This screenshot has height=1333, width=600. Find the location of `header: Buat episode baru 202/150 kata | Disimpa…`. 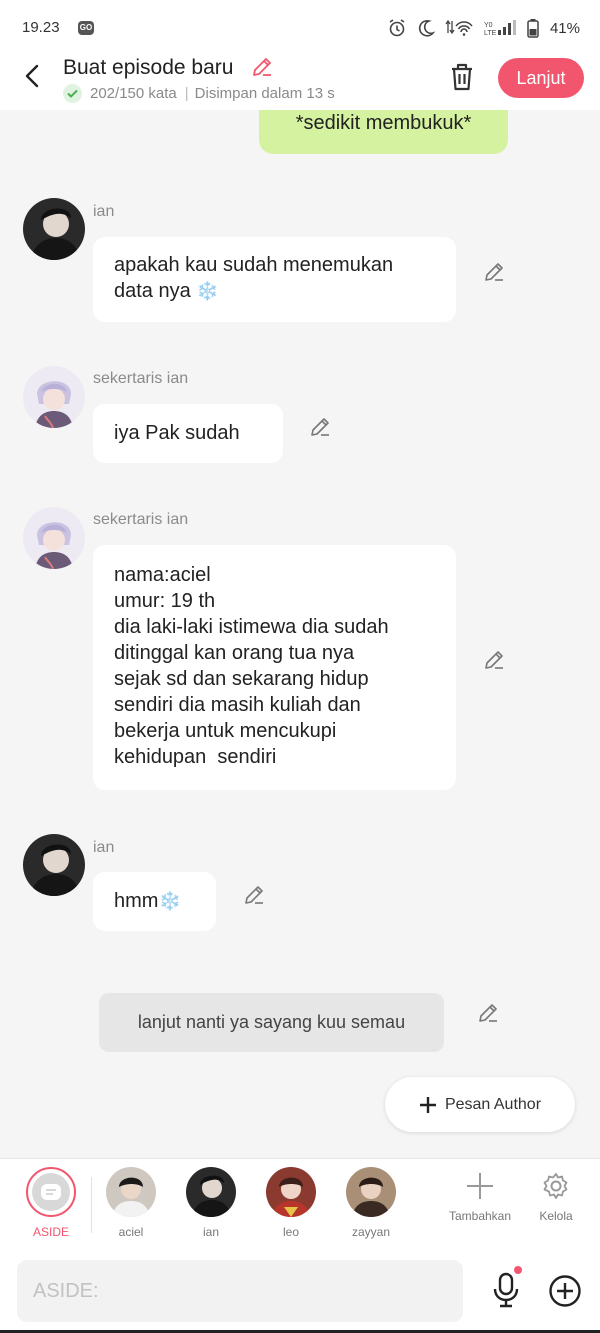

header: Buat episode baru 202/150 kata | Disimpa… is located at coordinates (300, 80).